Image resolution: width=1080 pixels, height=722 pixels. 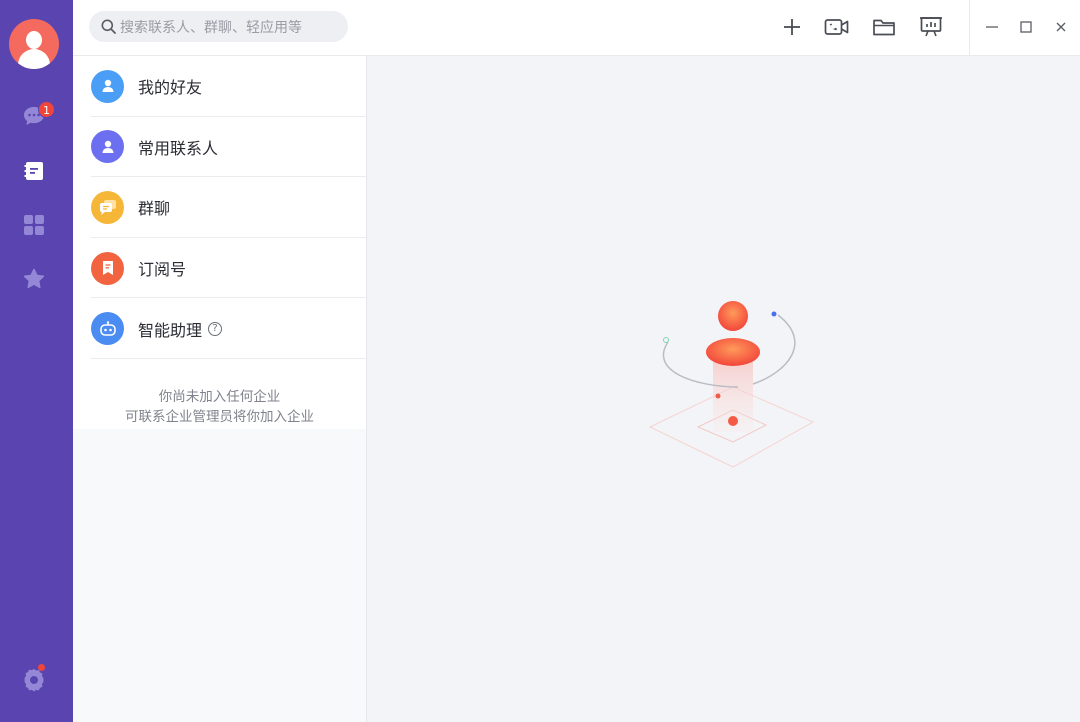 I want to click on plus-icon, so click(x=792, y=27).